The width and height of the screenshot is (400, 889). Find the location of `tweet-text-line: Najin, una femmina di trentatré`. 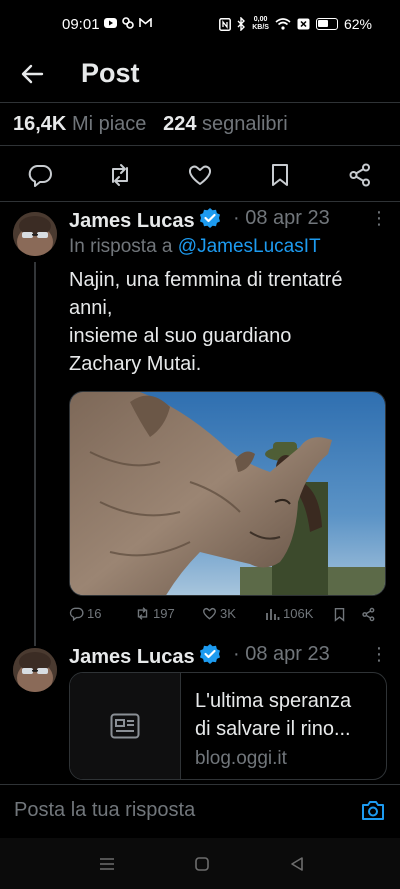

tweet-text-line: Najin, una femmina di trentatré is located at coordinates (206, 280).